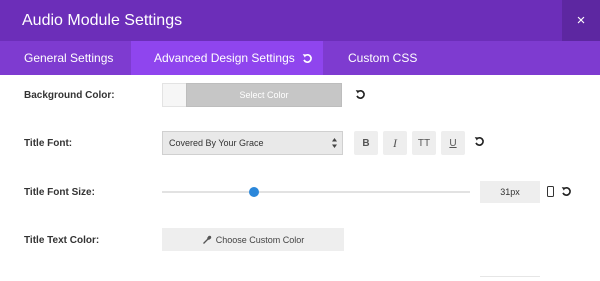 The height and width of the screenshot is (281, 600). I want to click on tab-label: Custom CSS, so click(383, 58).